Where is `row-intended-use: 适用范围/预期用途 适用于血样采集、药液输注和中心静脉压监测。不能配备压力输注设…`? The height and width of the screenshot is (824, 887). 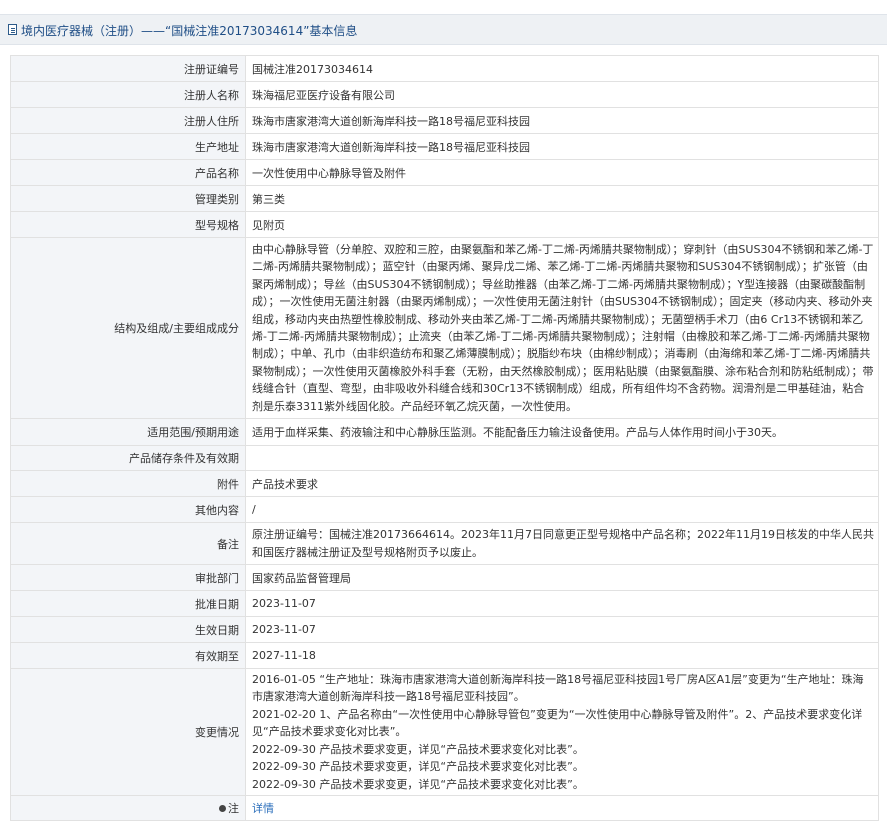 row-intended-use: 适用范围/预期用途 适用于血样采集、药液输注和中心静脉压监测。不能配备压力输注设… is located at coordinates (444, 432).